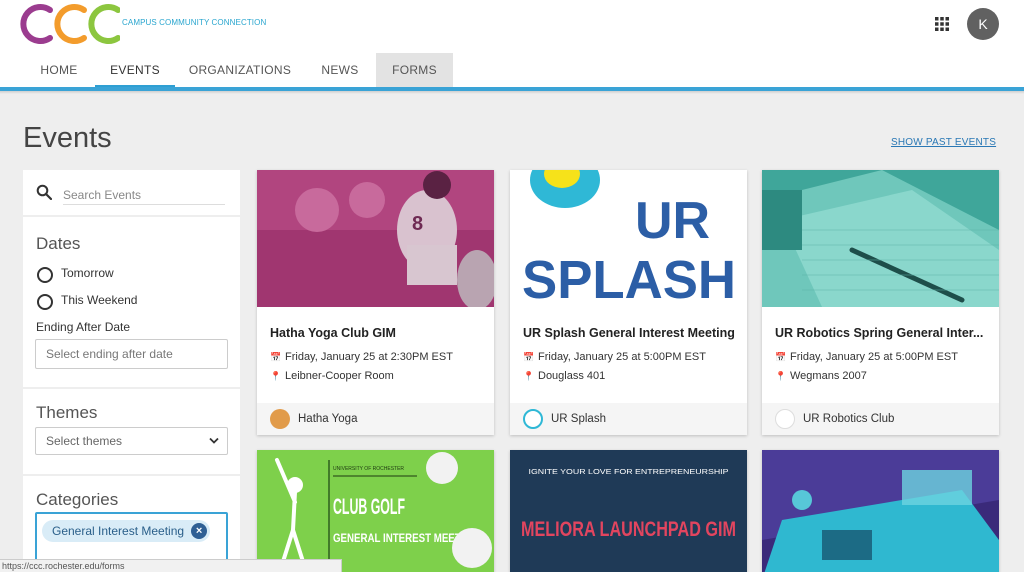 The height and width of the screenshot is (572, 1024). Describe the element at coordinates (67, 412) in the screenshot. I see `themes-heading: Themes` at that location.